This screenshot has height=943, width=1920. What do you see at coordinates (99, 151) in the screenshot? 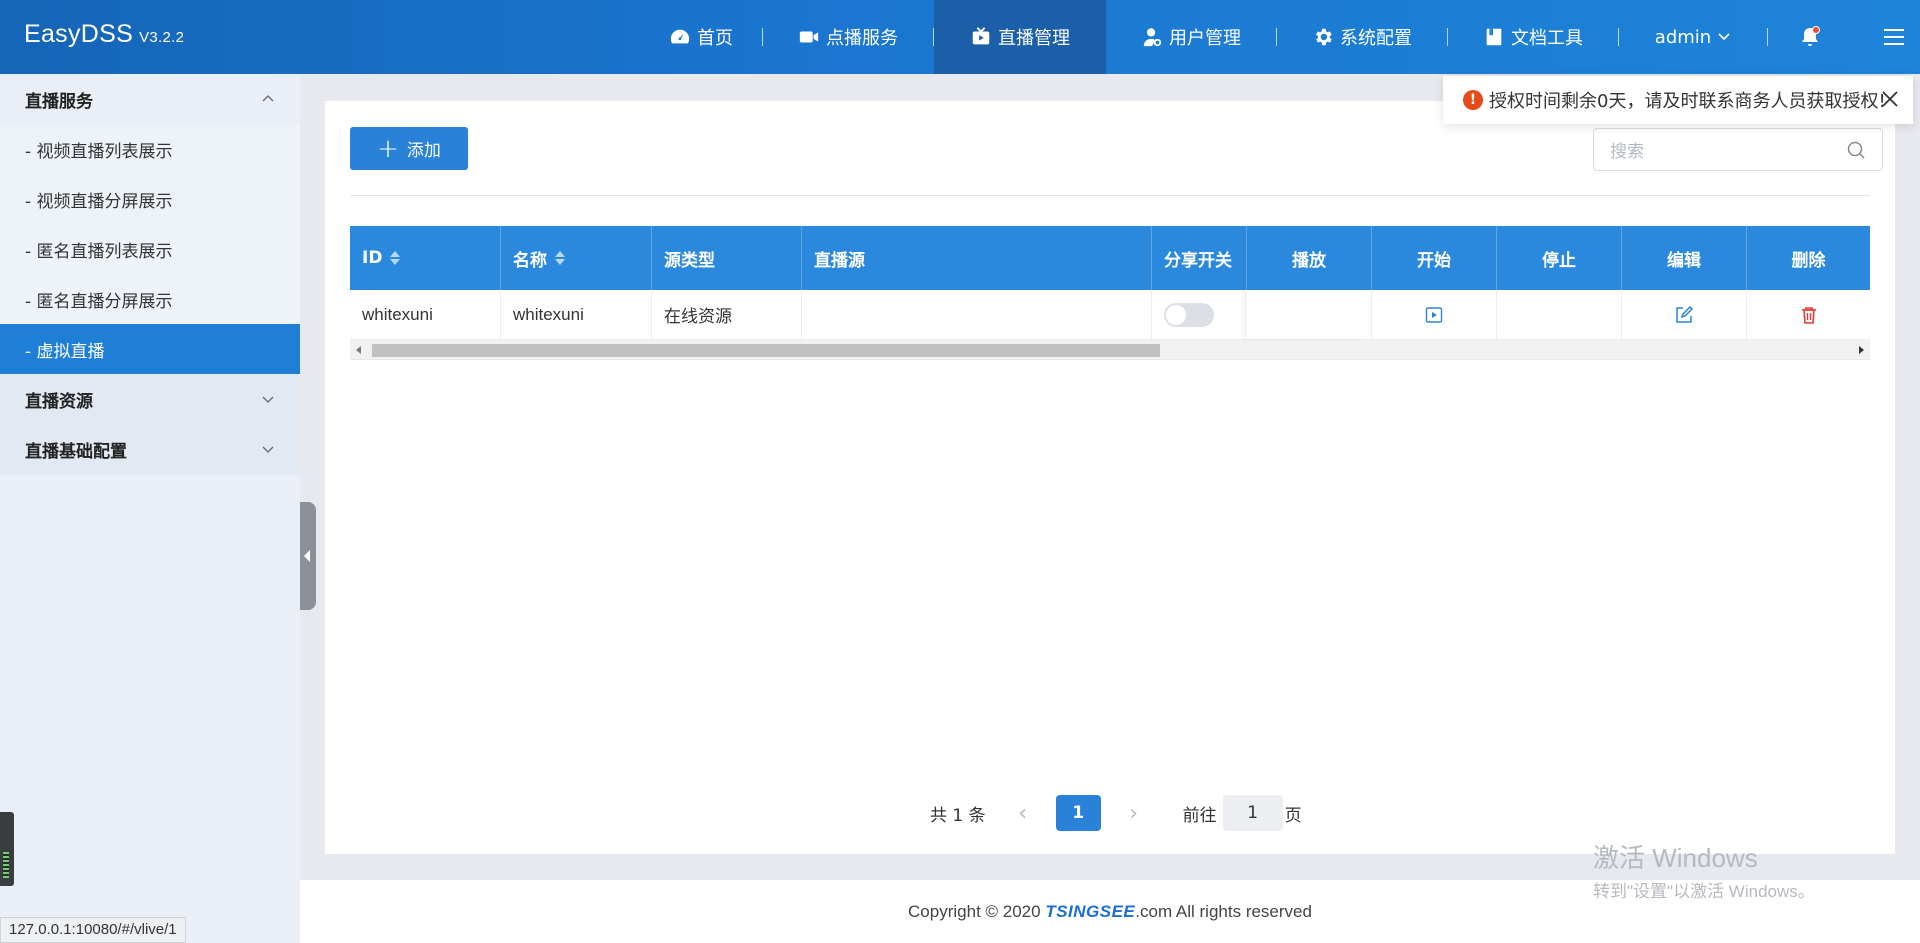
I see `sidebar-item-label: - 视频直播列表展示` at bounding box center [99, 151].